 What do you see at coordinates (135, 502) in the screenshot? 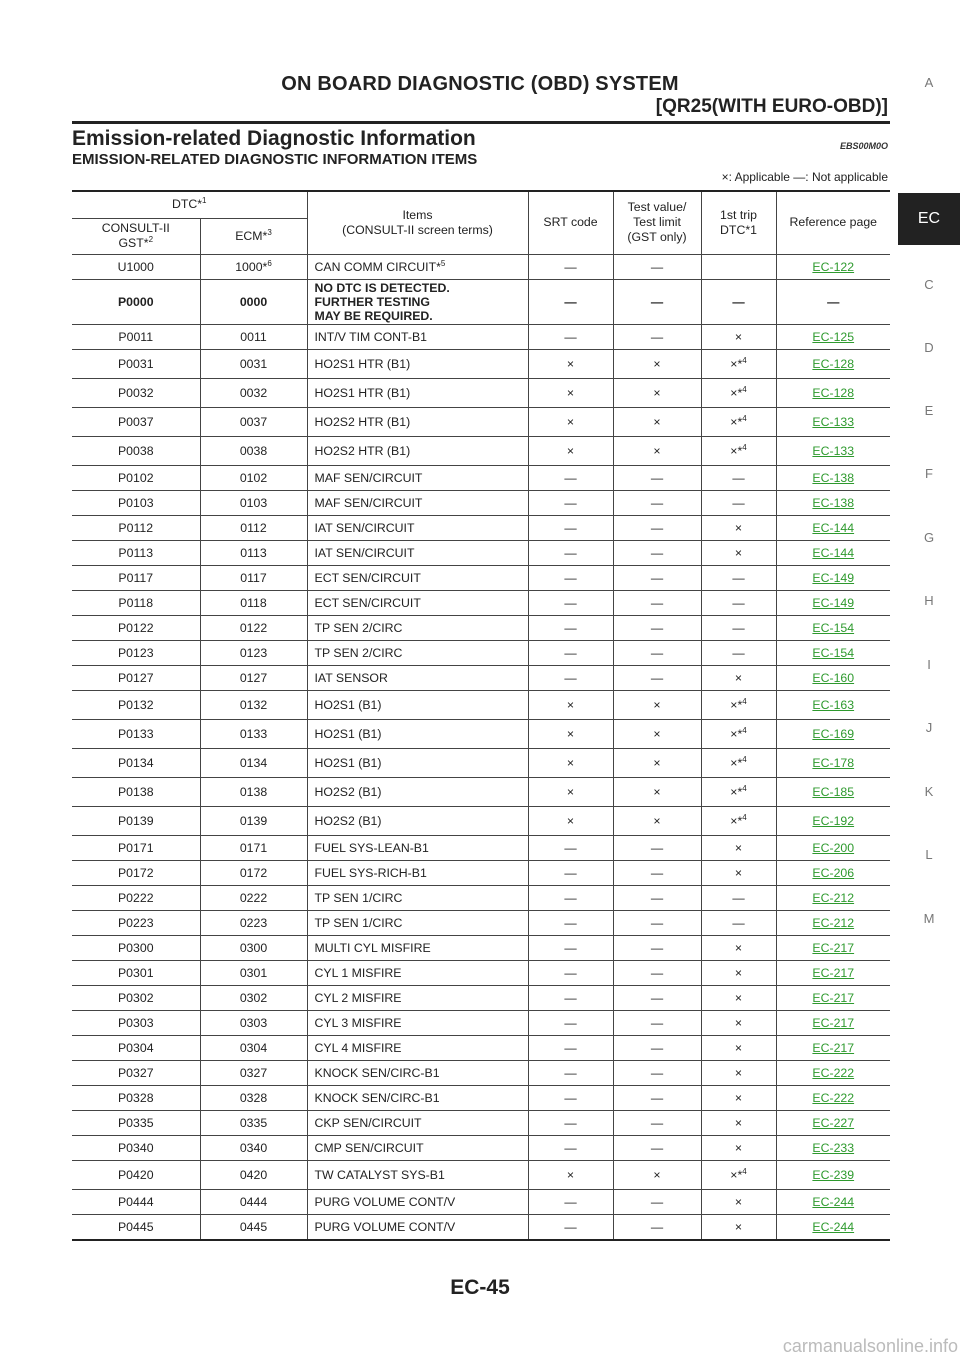
I see `consult-gst-code: P0103` at bounding box center [135, 502].